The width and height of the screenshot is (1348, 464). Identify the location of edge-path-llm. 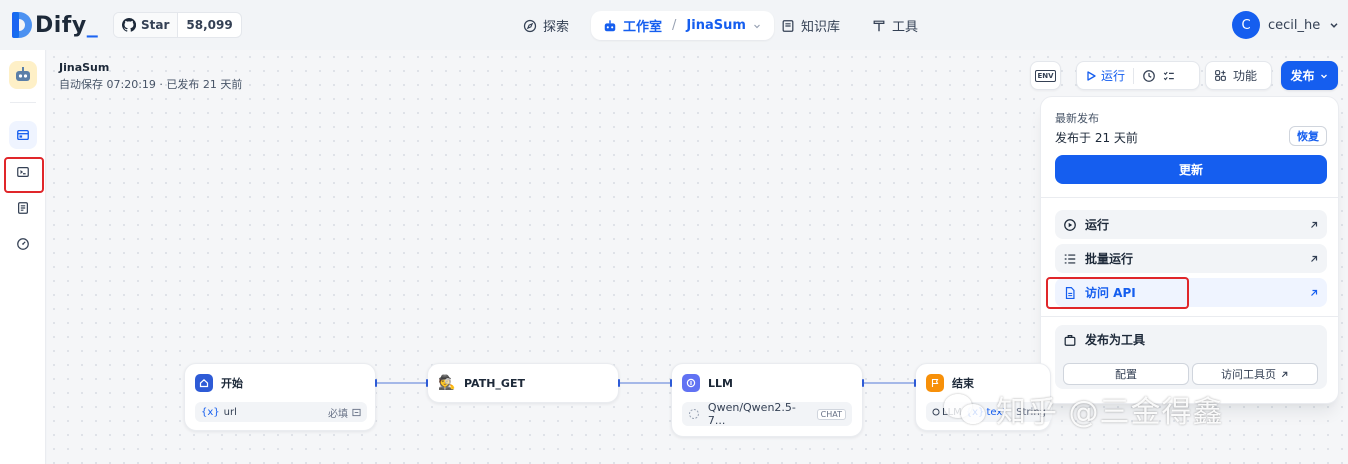
(645, 383).